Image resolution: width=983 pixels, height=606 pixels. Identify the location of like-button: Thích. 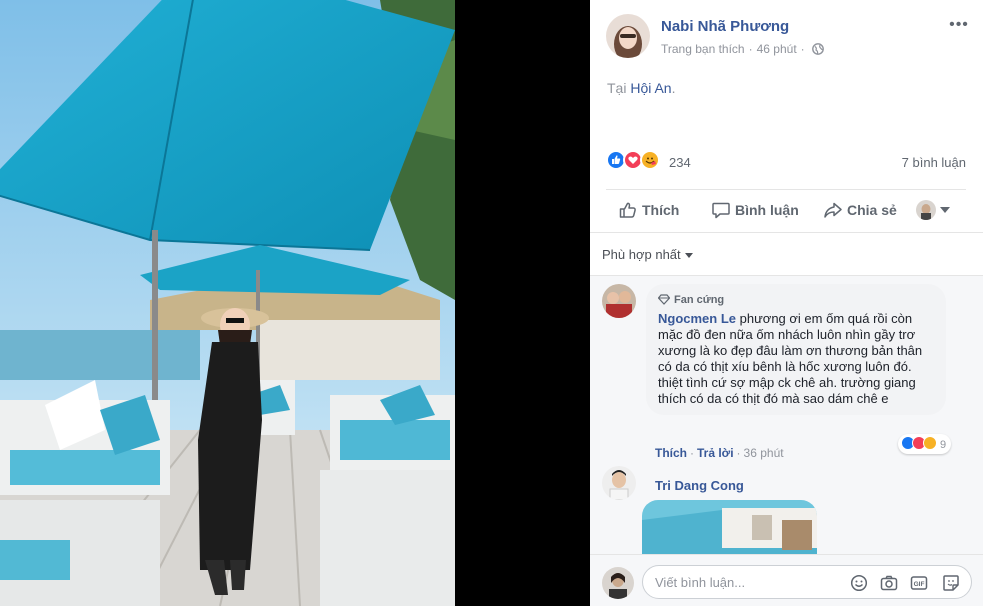
(648, 210).